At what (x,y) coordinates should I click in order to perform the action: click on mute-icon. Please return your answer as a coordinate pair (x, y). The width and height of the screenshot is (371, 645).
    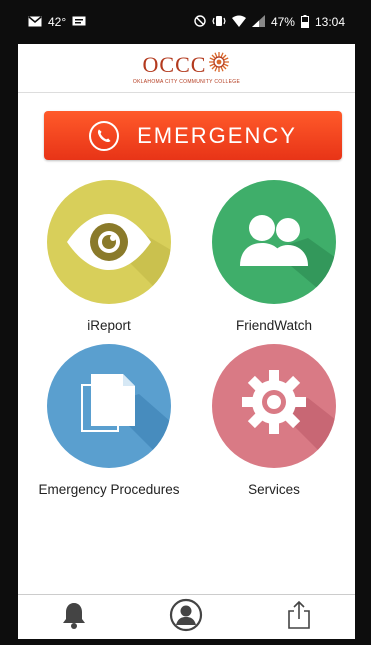
    Looking at the image, I should click on (200, 22).